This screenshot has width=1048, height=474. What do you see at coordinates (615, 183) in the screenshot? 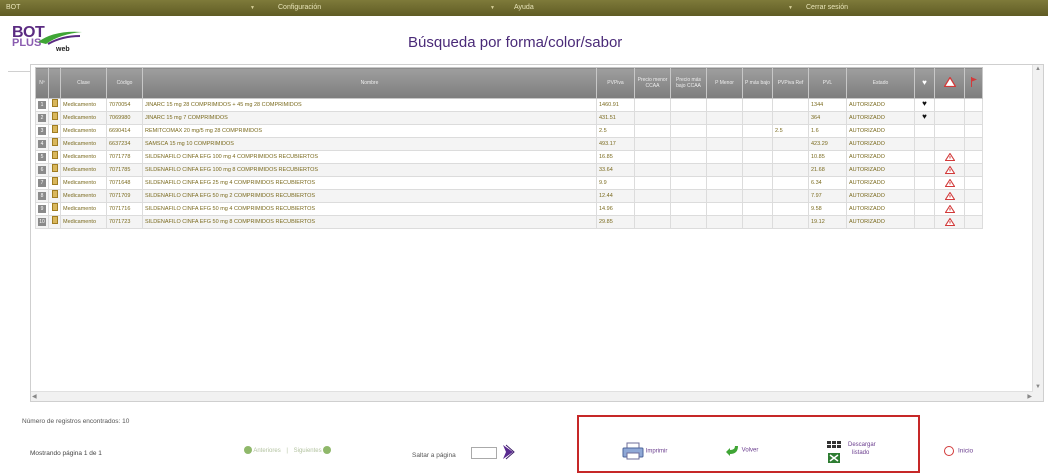
I see `cell-pvpiva: 9.9` at bounding box center [615, 183].